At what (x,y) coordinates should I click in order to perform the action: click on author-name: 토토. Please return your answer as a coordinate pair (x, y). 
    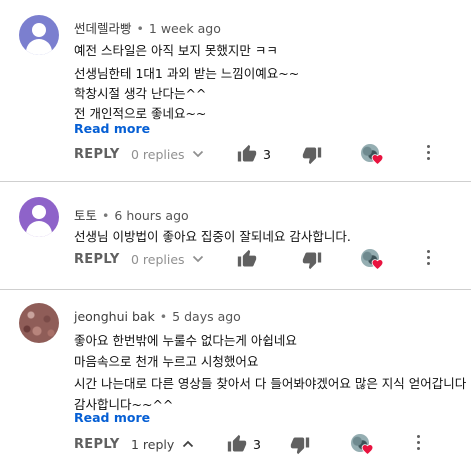
    Looking at the image, I should click on (85, 215).